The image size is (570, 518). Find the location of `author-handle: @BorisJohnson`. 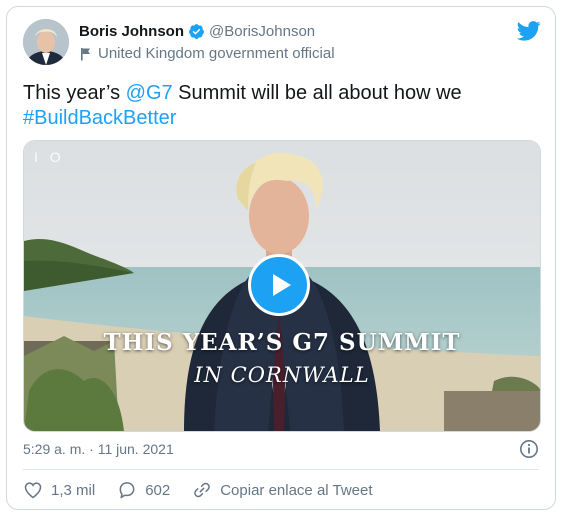

author-handle: @BorisJohnson is located at coordinates (262, 31).